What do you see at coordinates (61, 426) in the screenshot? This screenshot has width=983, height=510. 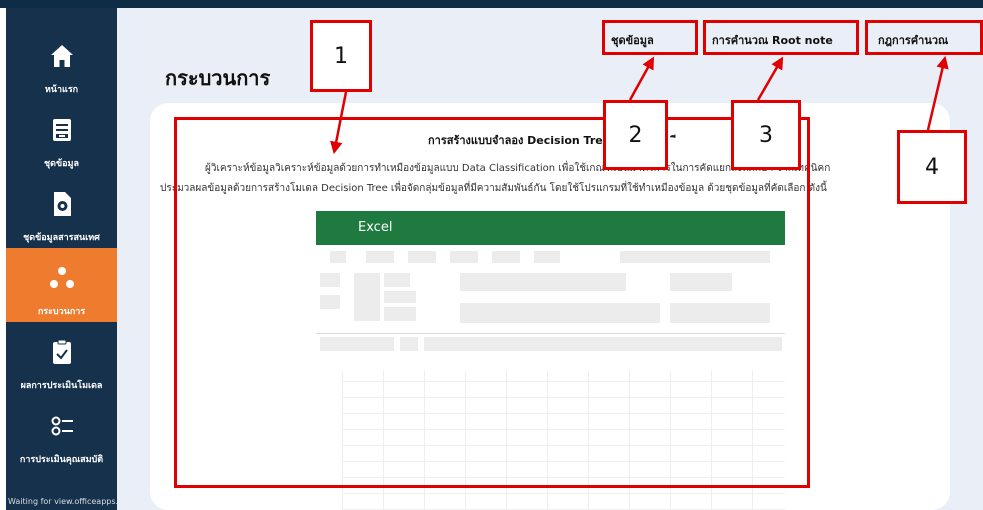 I see `settings-list-icon` at bounding box center [61, 426].